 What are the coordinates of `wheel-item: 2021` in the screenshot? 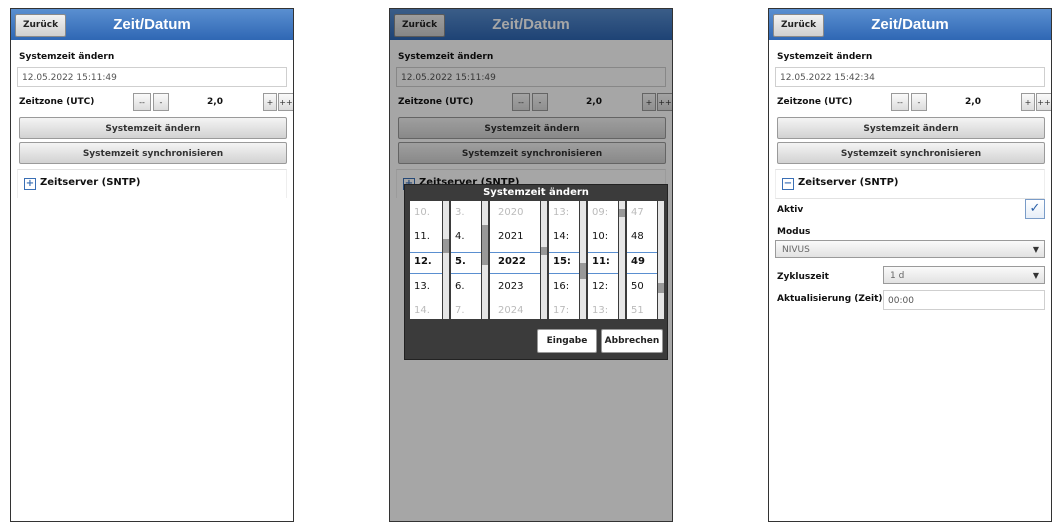 It's located at (510, 236).